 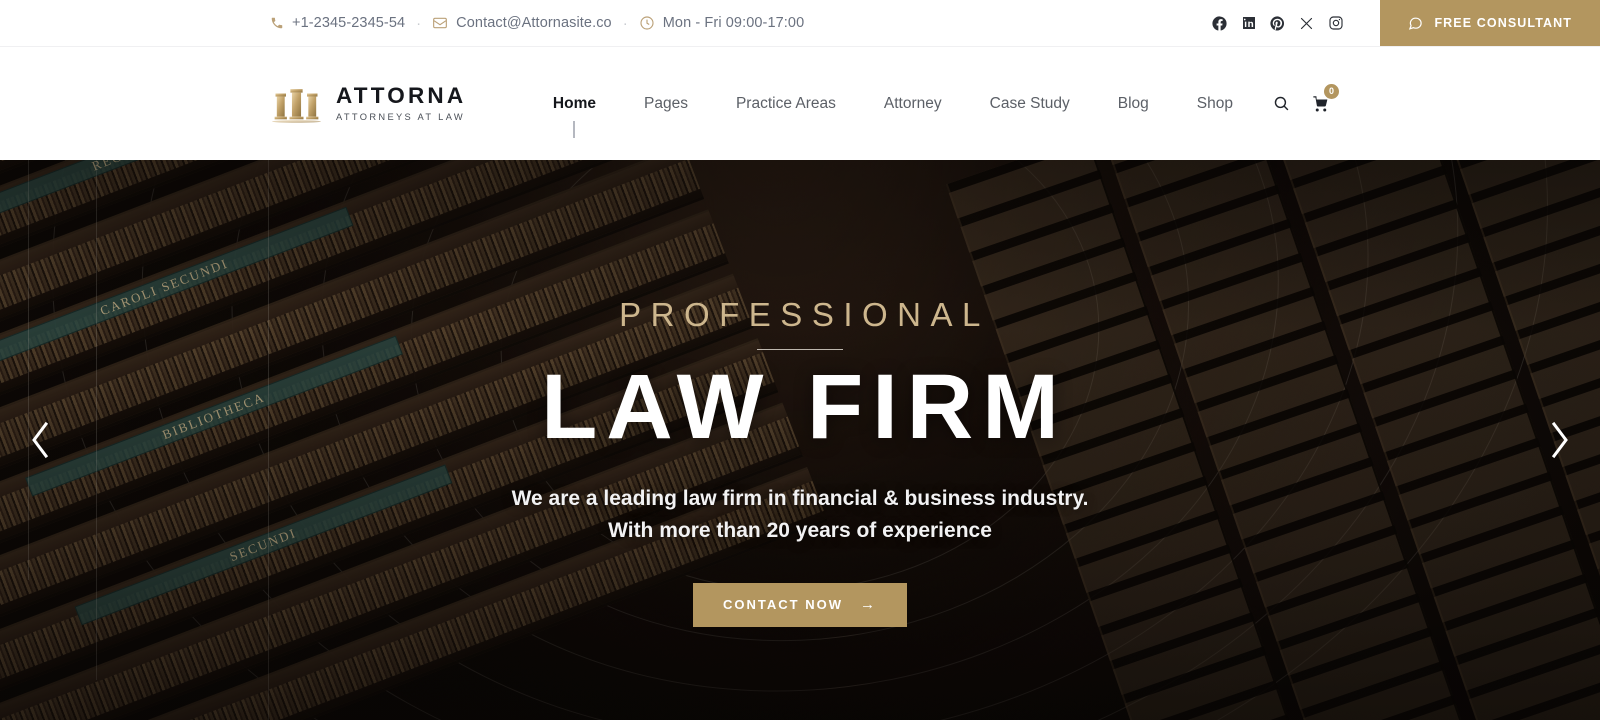 I want to click on hero-subtitle-line-2: With more than 20 years of experience, so click(x=800, y=530).